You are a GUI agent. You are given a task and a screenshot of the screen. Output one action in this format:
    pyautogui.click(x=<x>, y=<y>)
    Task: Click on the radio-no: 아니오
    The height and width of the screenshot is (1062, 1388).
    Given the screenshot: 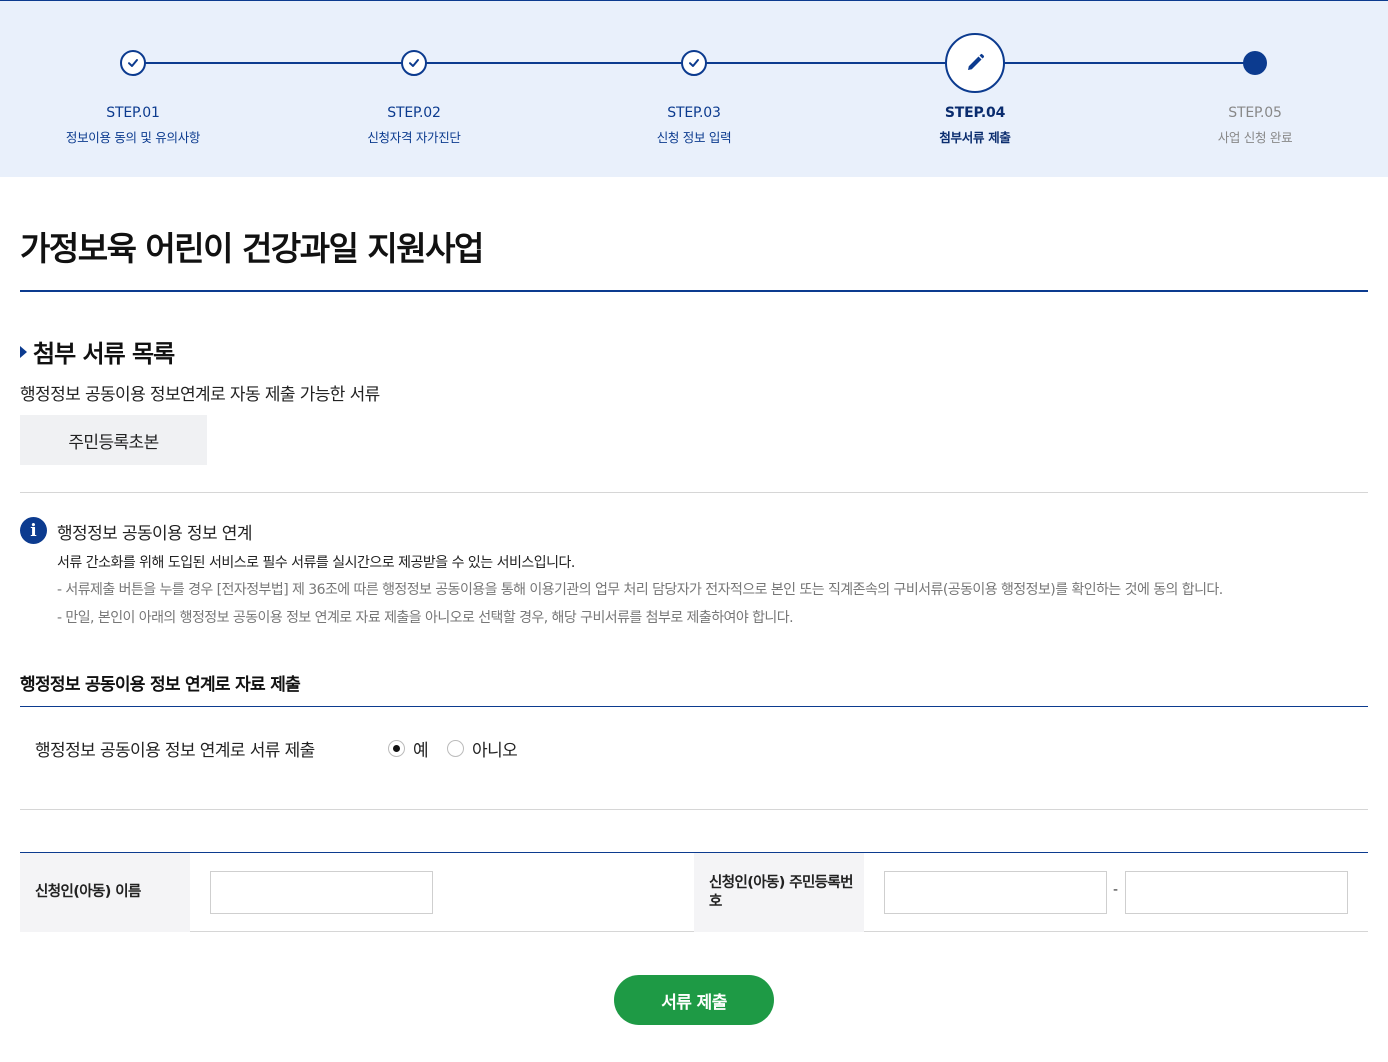 What is the action you would take?
    pyautogui.click(x=482, y=748)
    